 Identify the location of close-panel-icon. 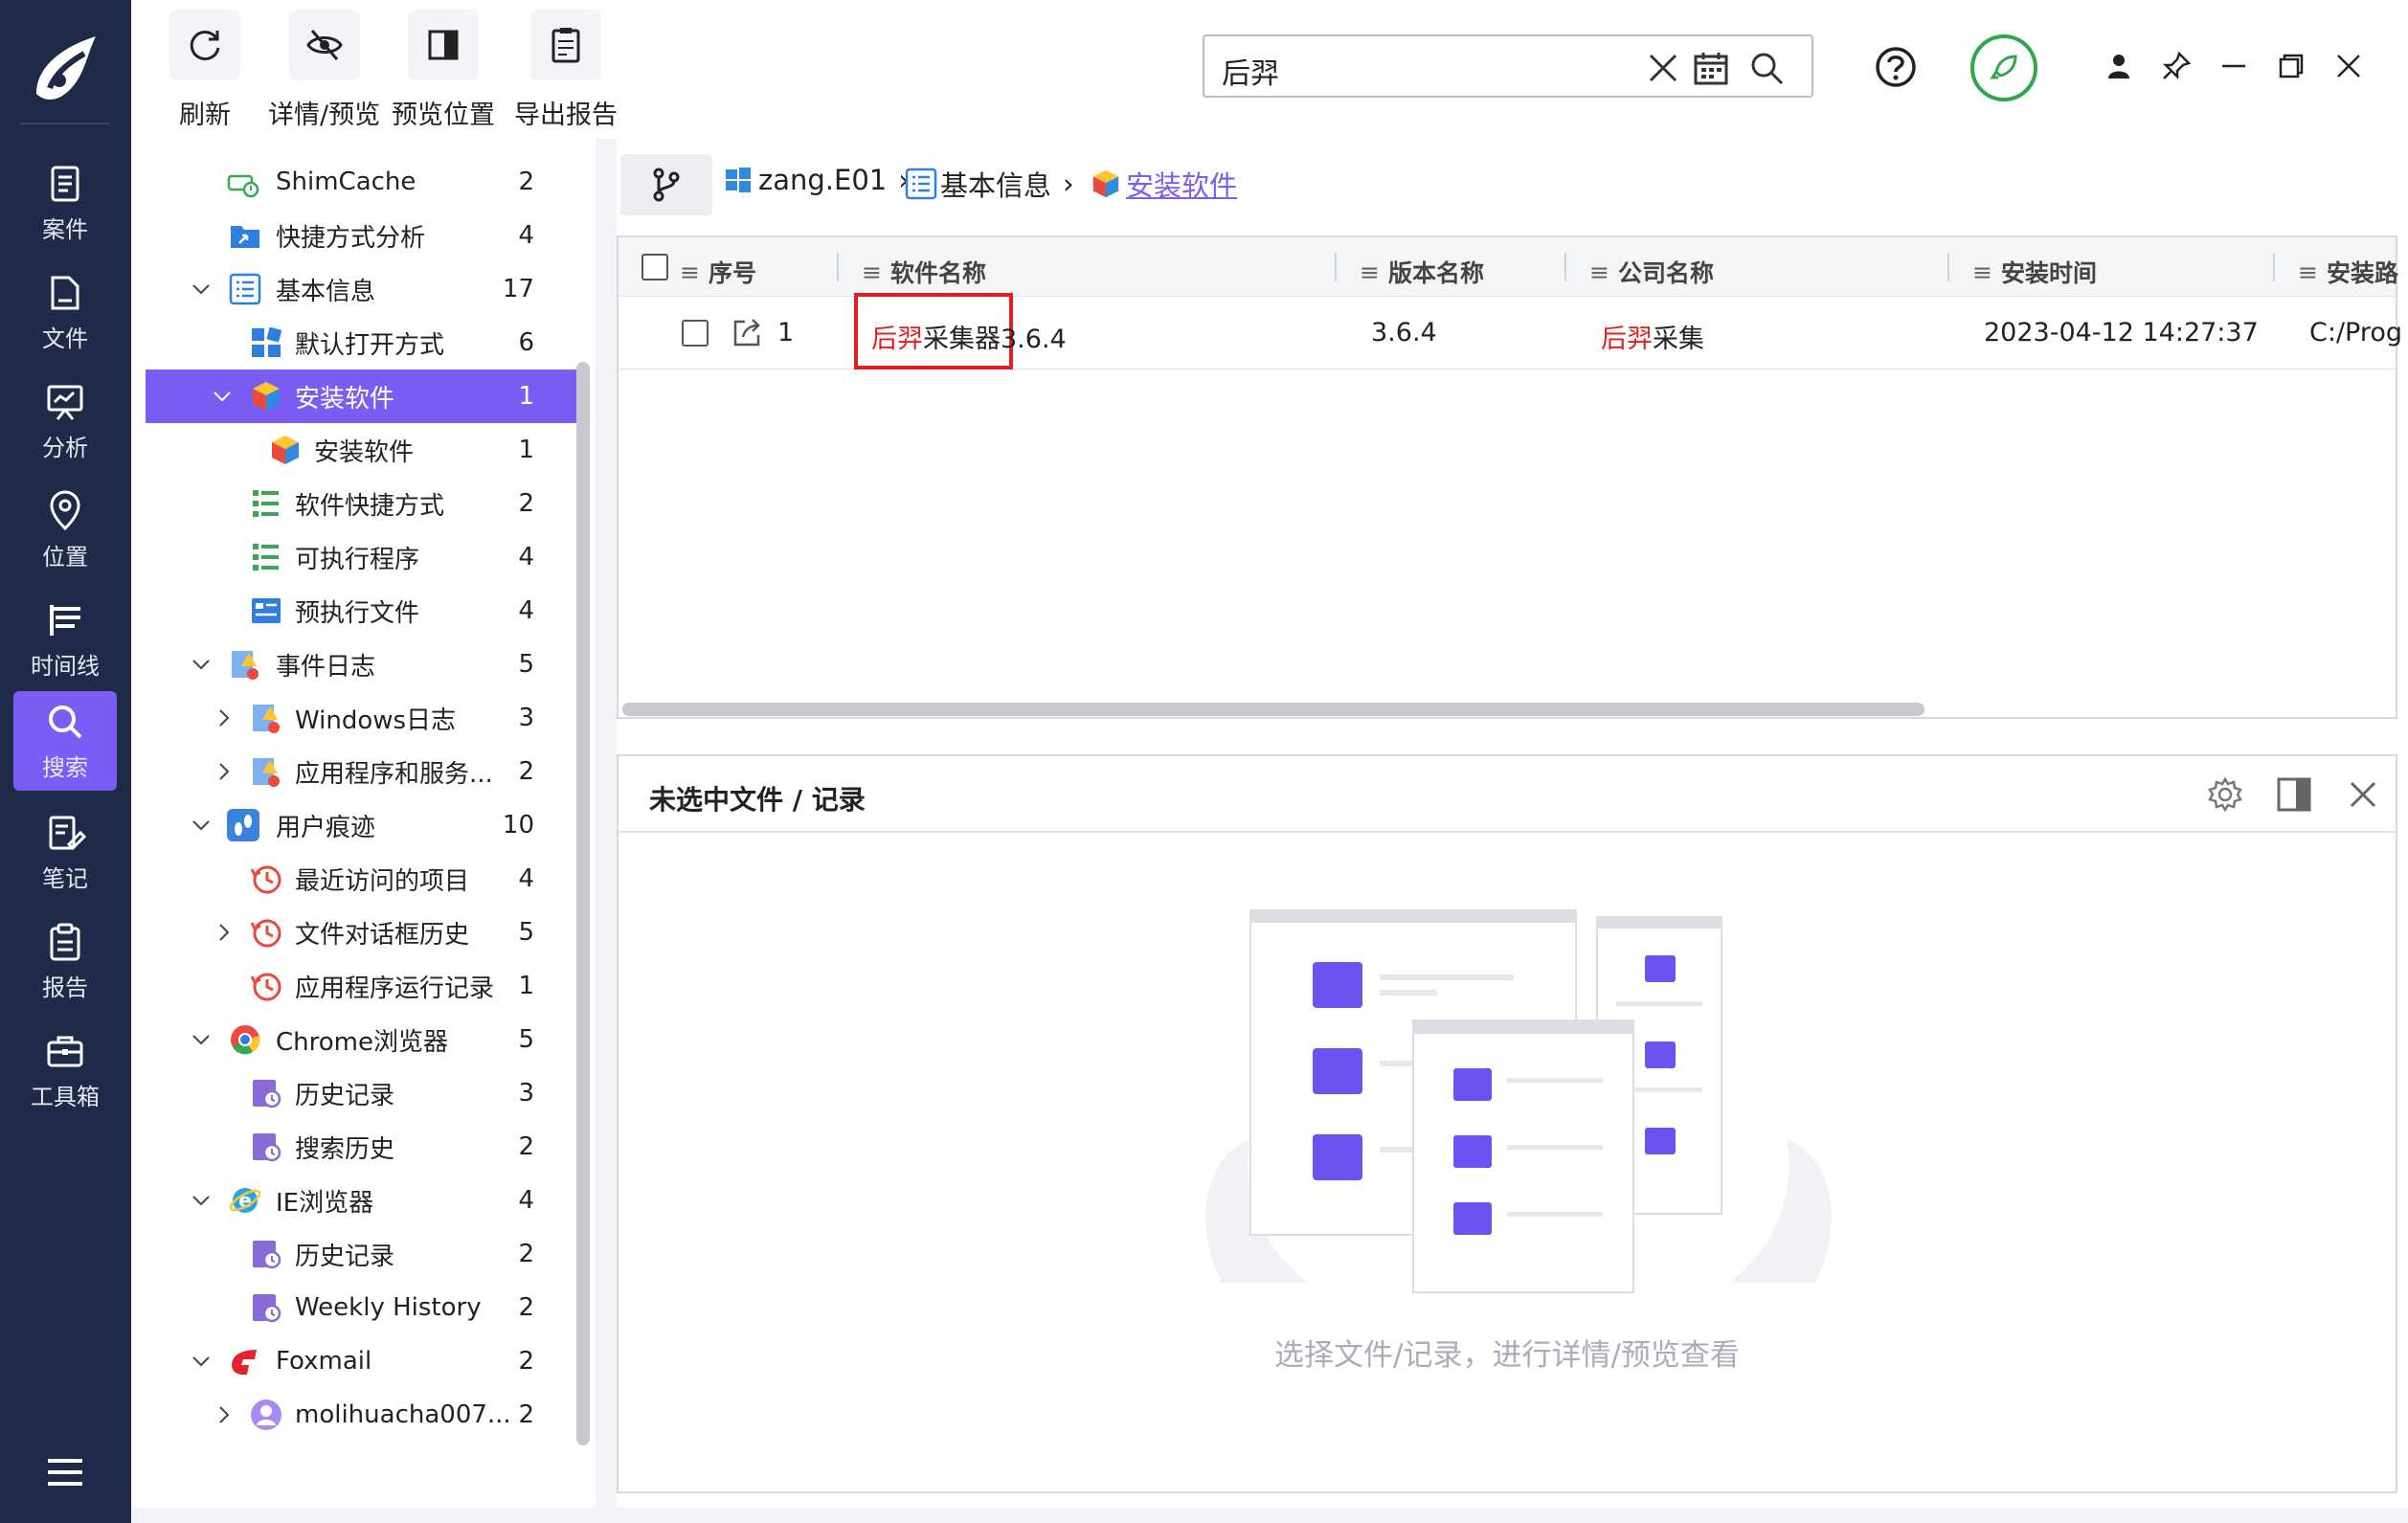
(2363, 795).